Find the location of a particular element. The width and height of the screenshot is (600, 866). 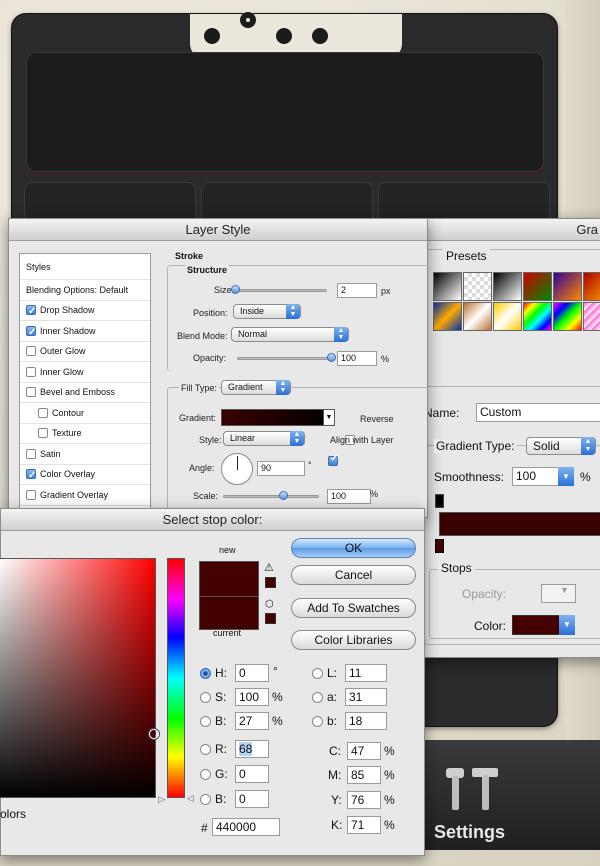

warning-icon: ⚠ is located at coordinates (269, 567).